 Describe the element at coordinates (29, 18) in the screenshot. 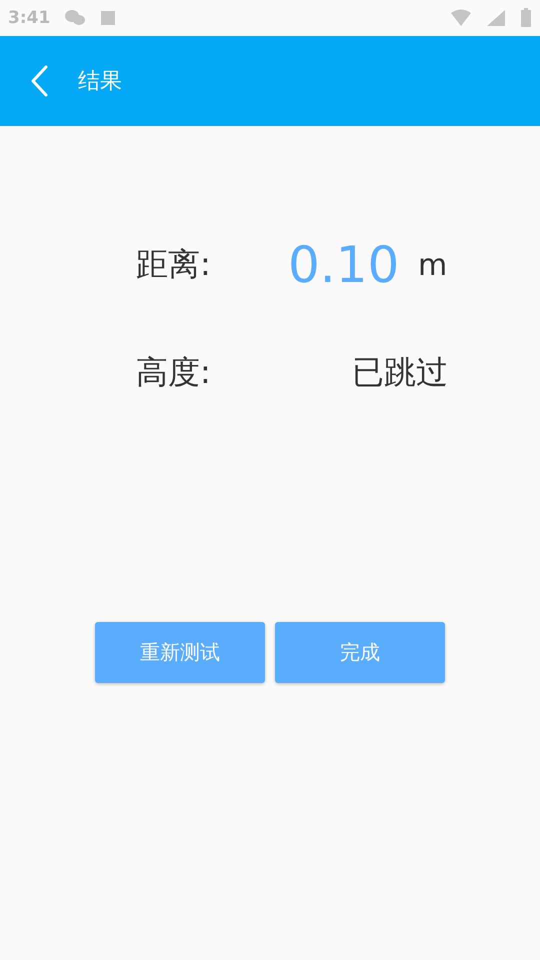

I see `status-time: 3:41` at that location.